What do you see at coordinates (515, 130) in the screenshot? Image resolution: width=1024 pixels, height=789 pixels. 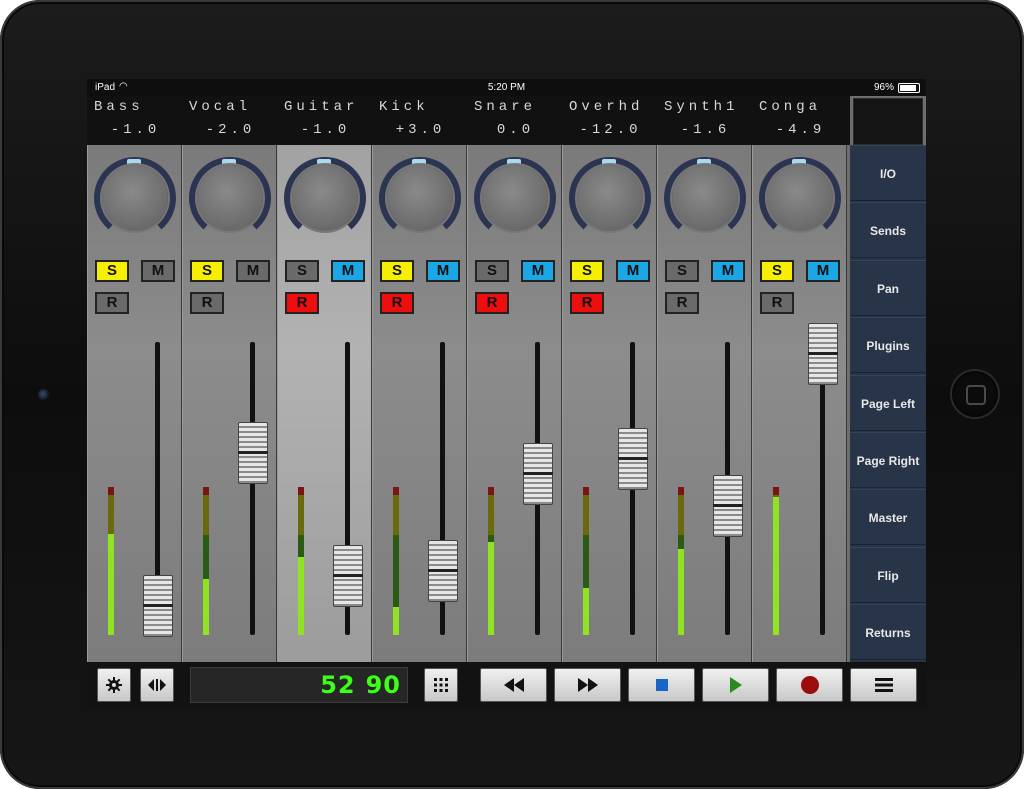 I see `channel-value: 0.0` at bounding box center [515, 130].